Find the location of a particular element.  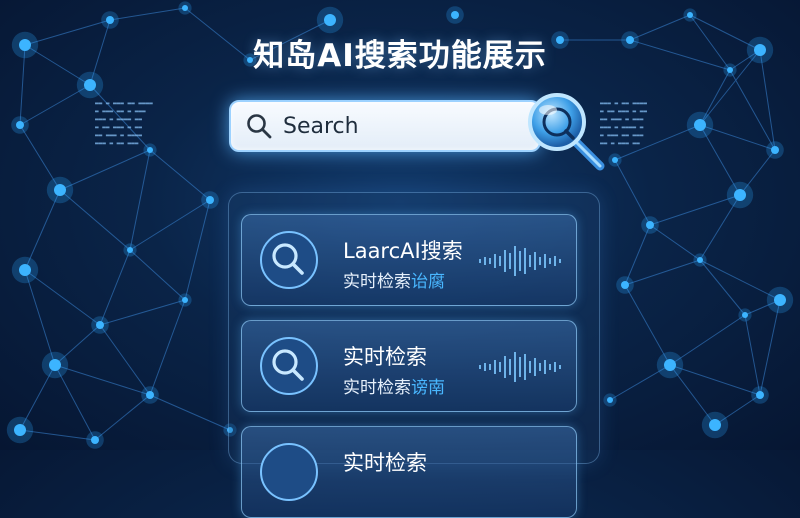

search-input is located at coordinates (403, 126).